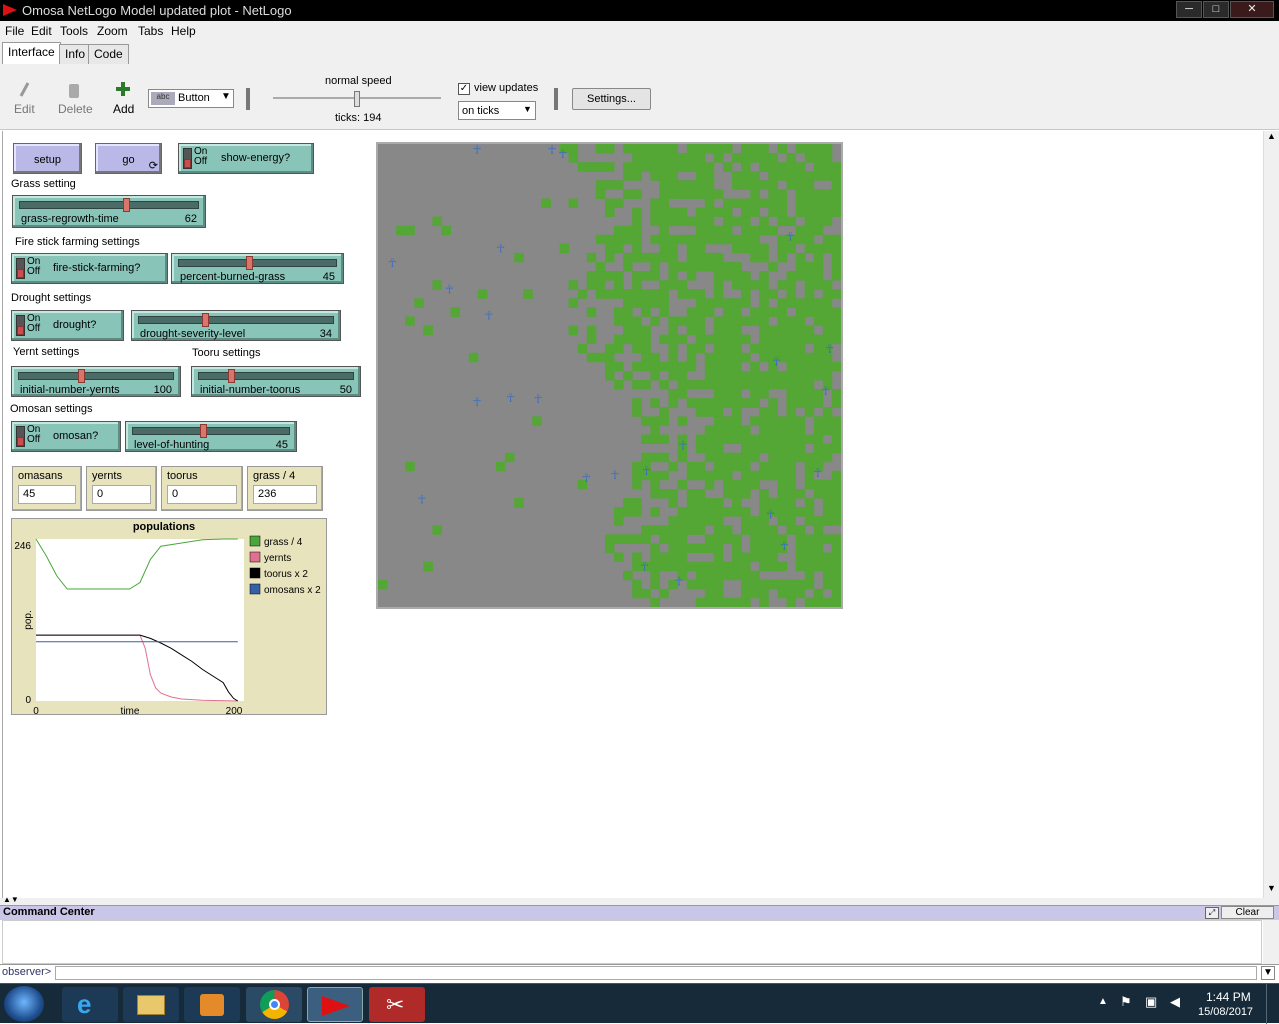 The image size is (1279, 1024). I want to click on menu-help: Help, so click(183, 31).